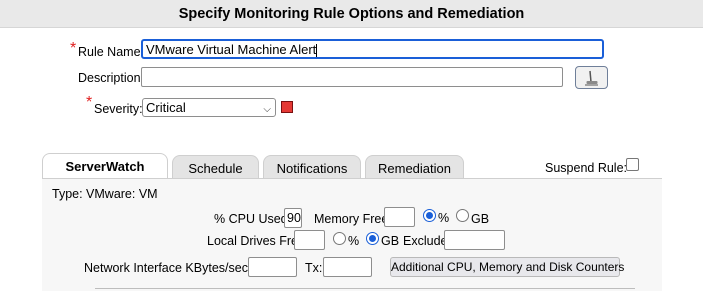 The height and width of the screenshot is (291, 703). I want to click on memory-unit-gb-radio, so click(462, 215).